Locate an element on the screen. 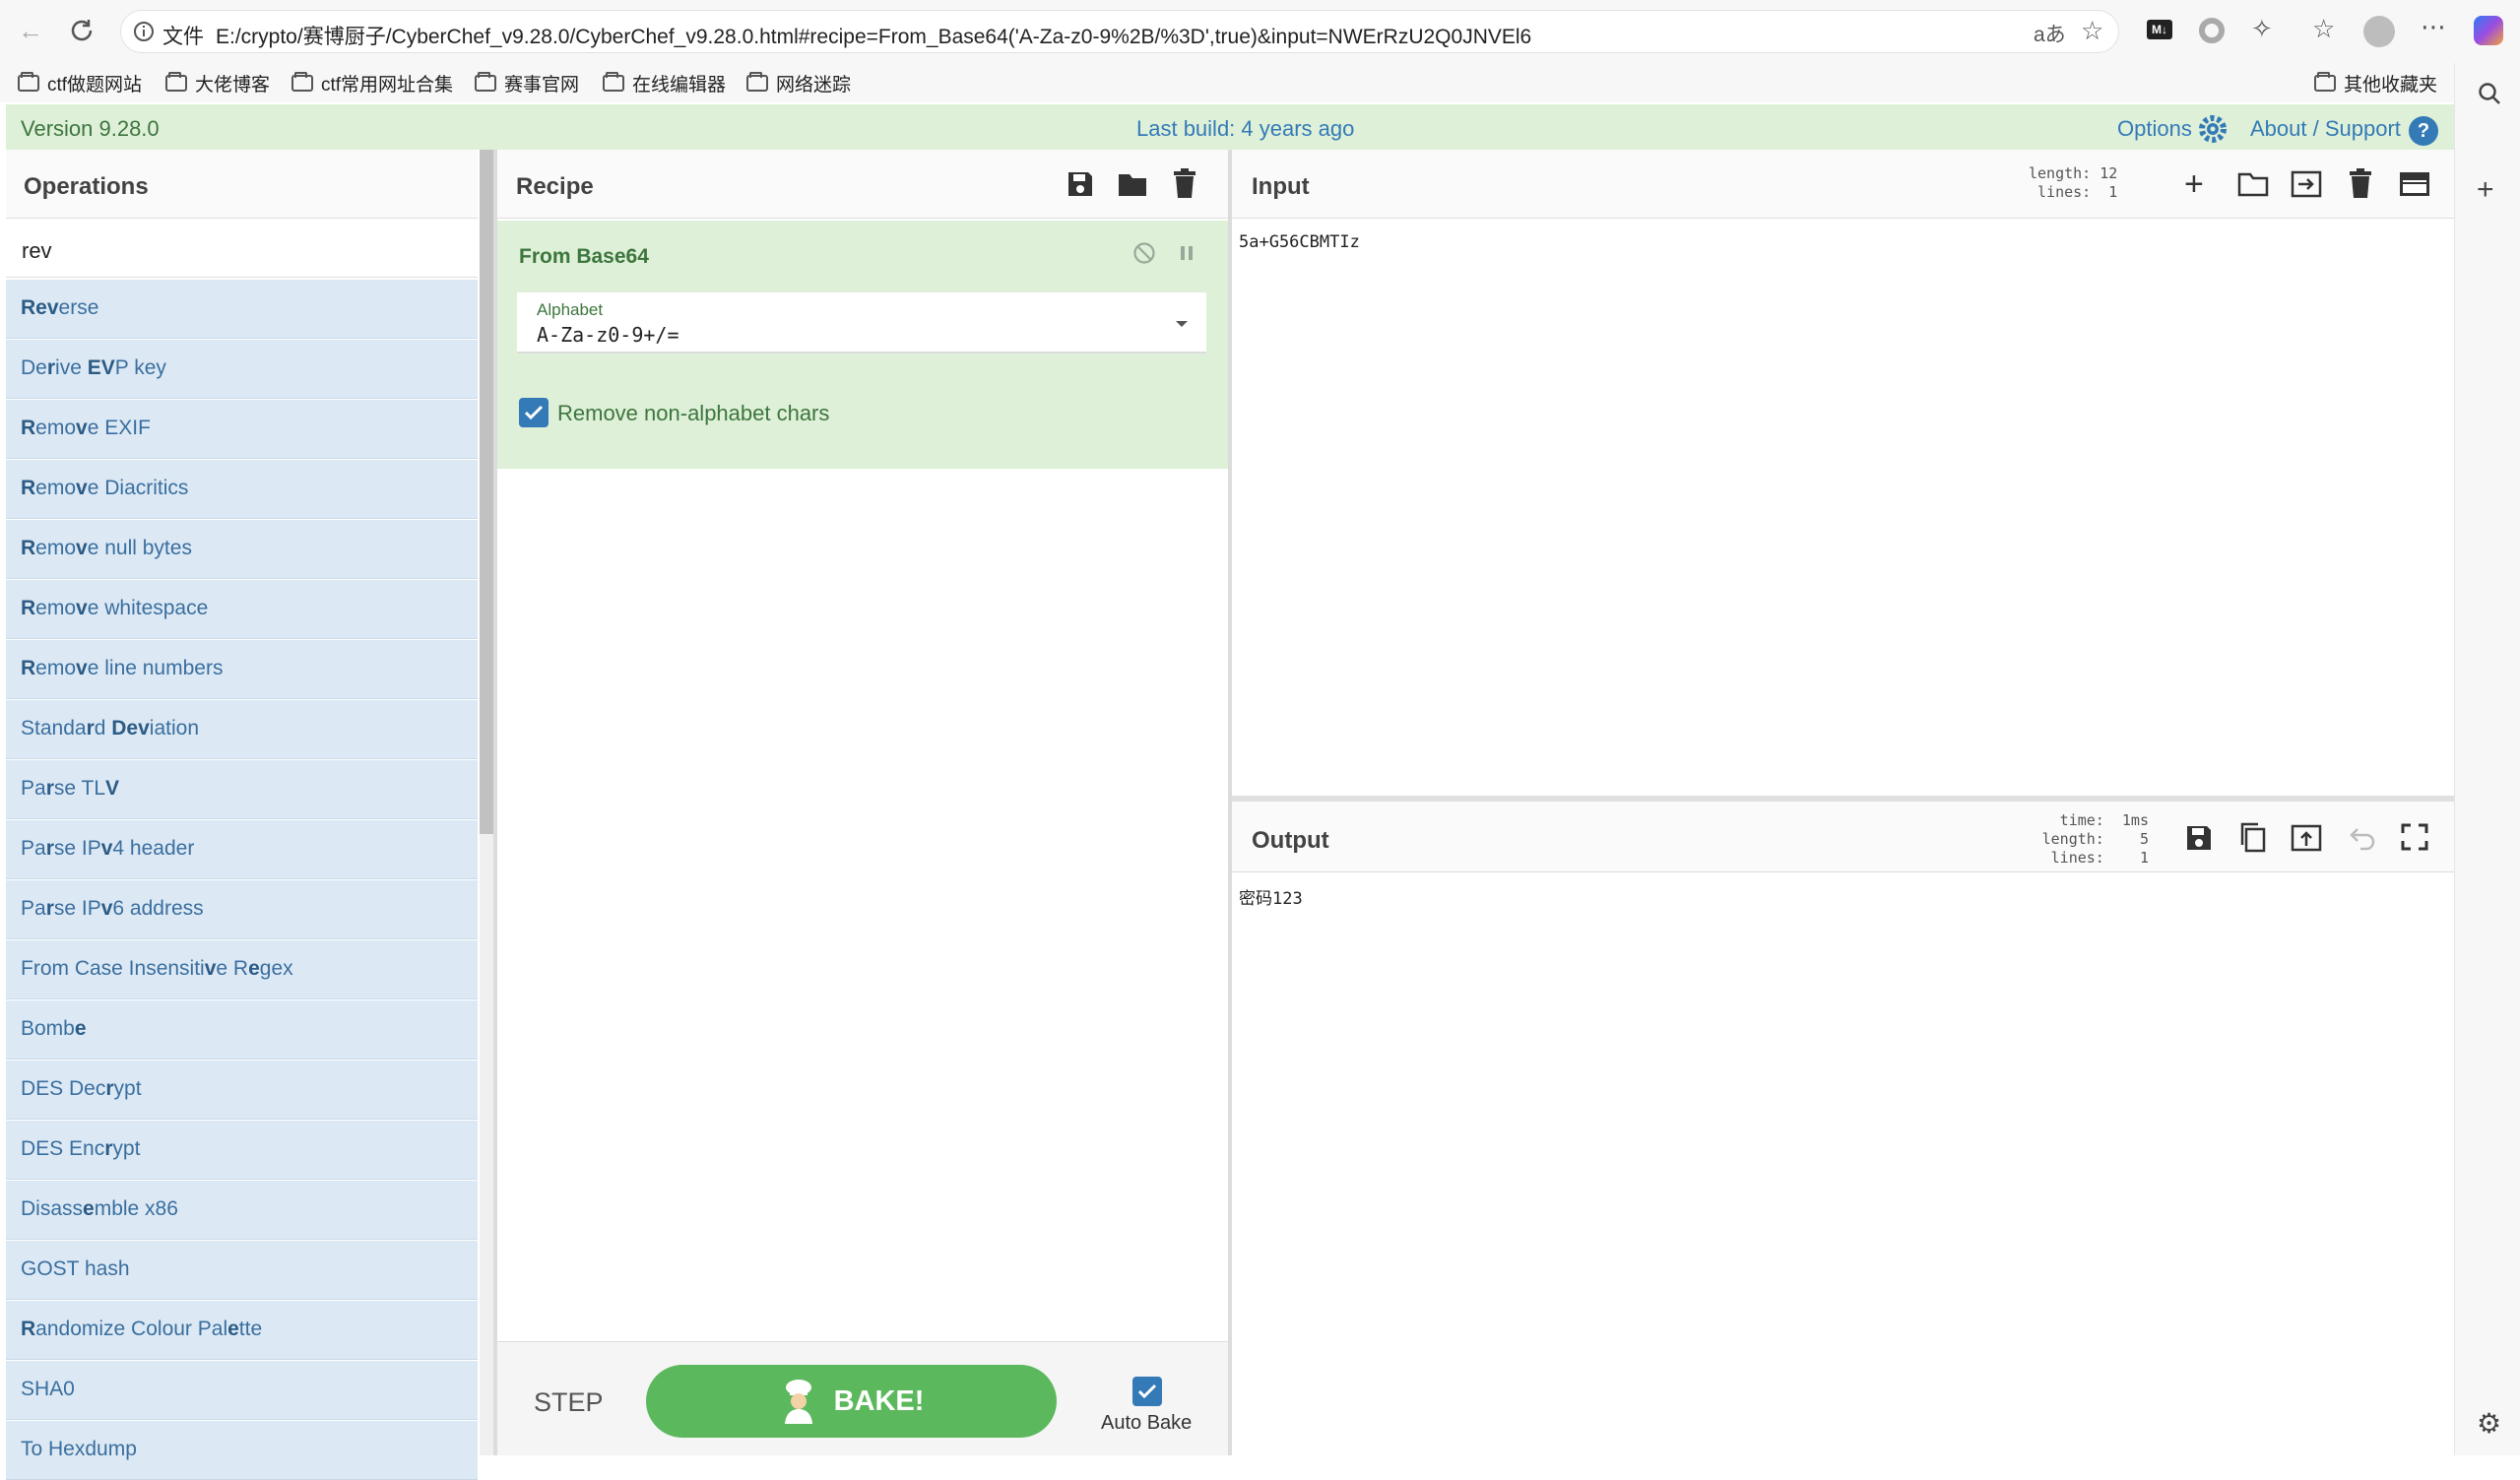 The width and height of the screenshot is (2520, 1480). undo-icon is located at coordinates (2360, 838).